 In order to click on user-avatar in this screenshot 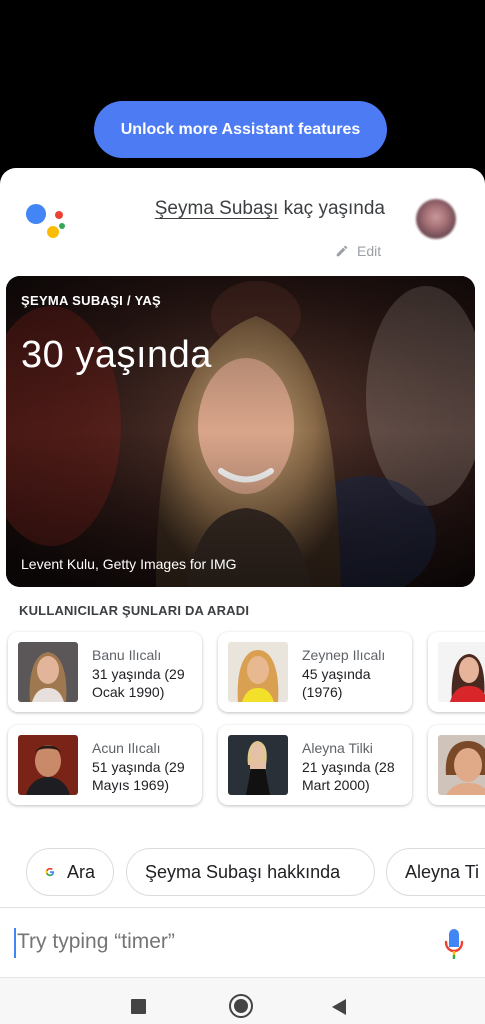, I will do `click(436, 219)`.